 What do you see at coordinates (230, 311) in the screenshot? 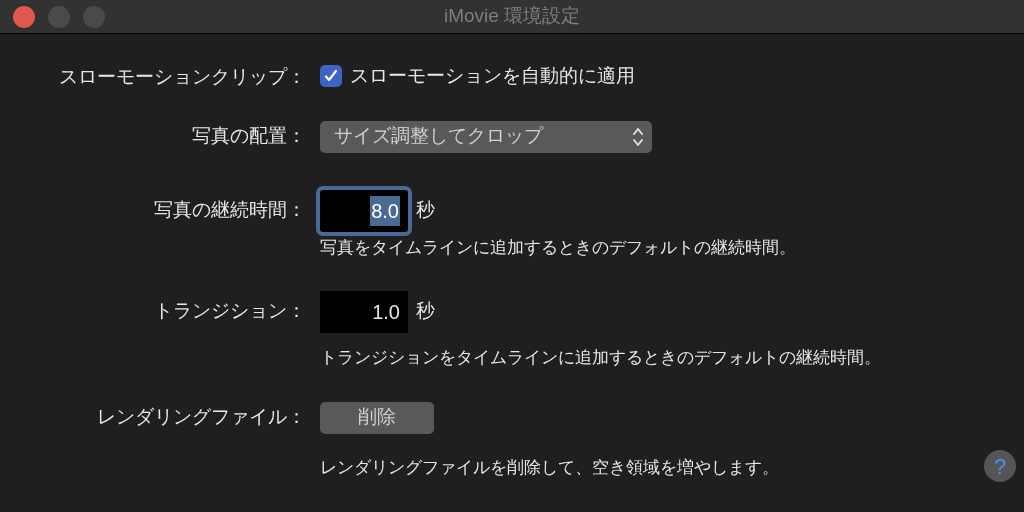
I see `setting-label: トランジション：` at bounding box center [230, 311].